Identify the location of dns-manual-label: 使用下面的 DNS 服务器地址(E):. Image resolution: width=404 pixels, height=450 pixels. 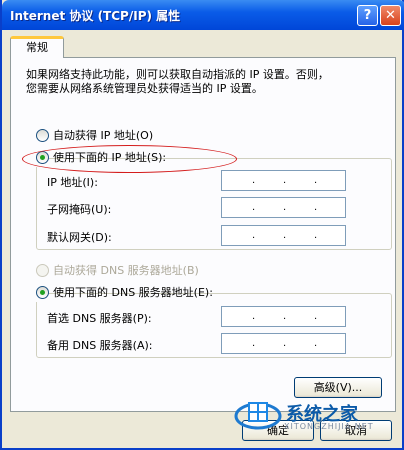
(133, 292).